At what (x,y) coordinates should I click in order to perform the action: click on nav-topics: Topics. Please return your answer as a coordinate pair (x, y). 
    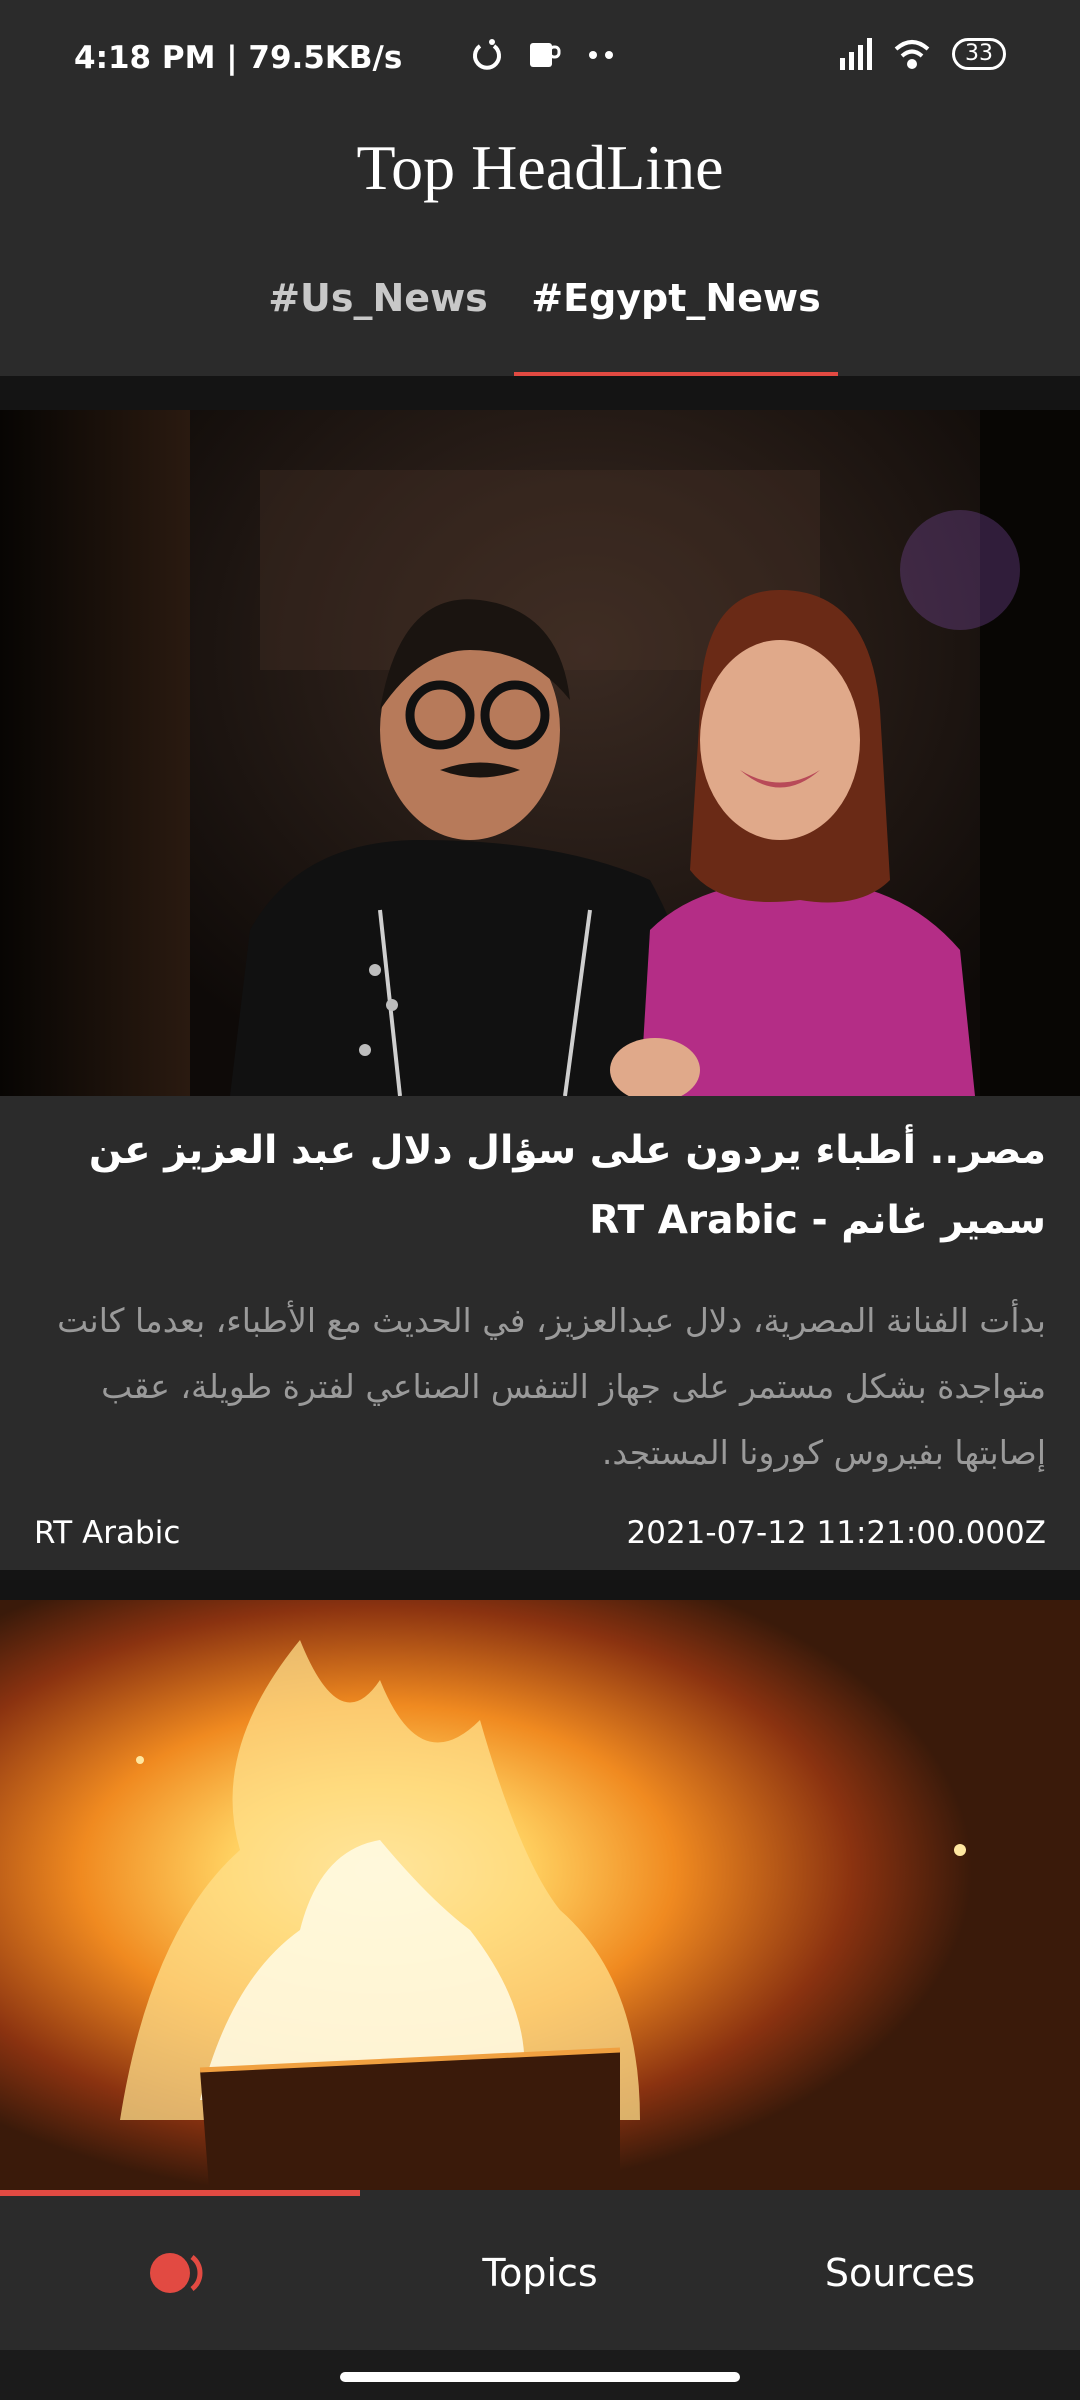
    Looking at the image, I should click on (540, 2273).